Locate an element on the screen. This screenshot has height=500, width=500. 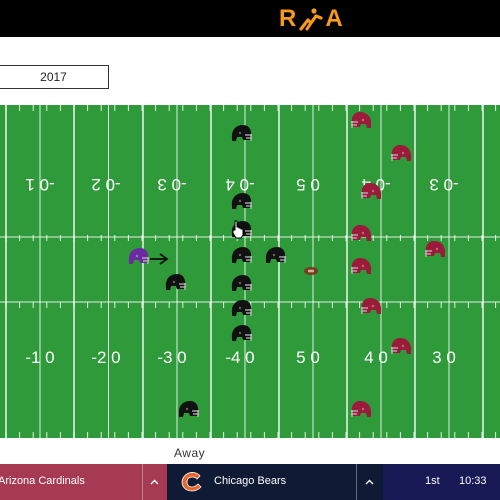
season-select: 2017 is located at coordinates (54, 77).